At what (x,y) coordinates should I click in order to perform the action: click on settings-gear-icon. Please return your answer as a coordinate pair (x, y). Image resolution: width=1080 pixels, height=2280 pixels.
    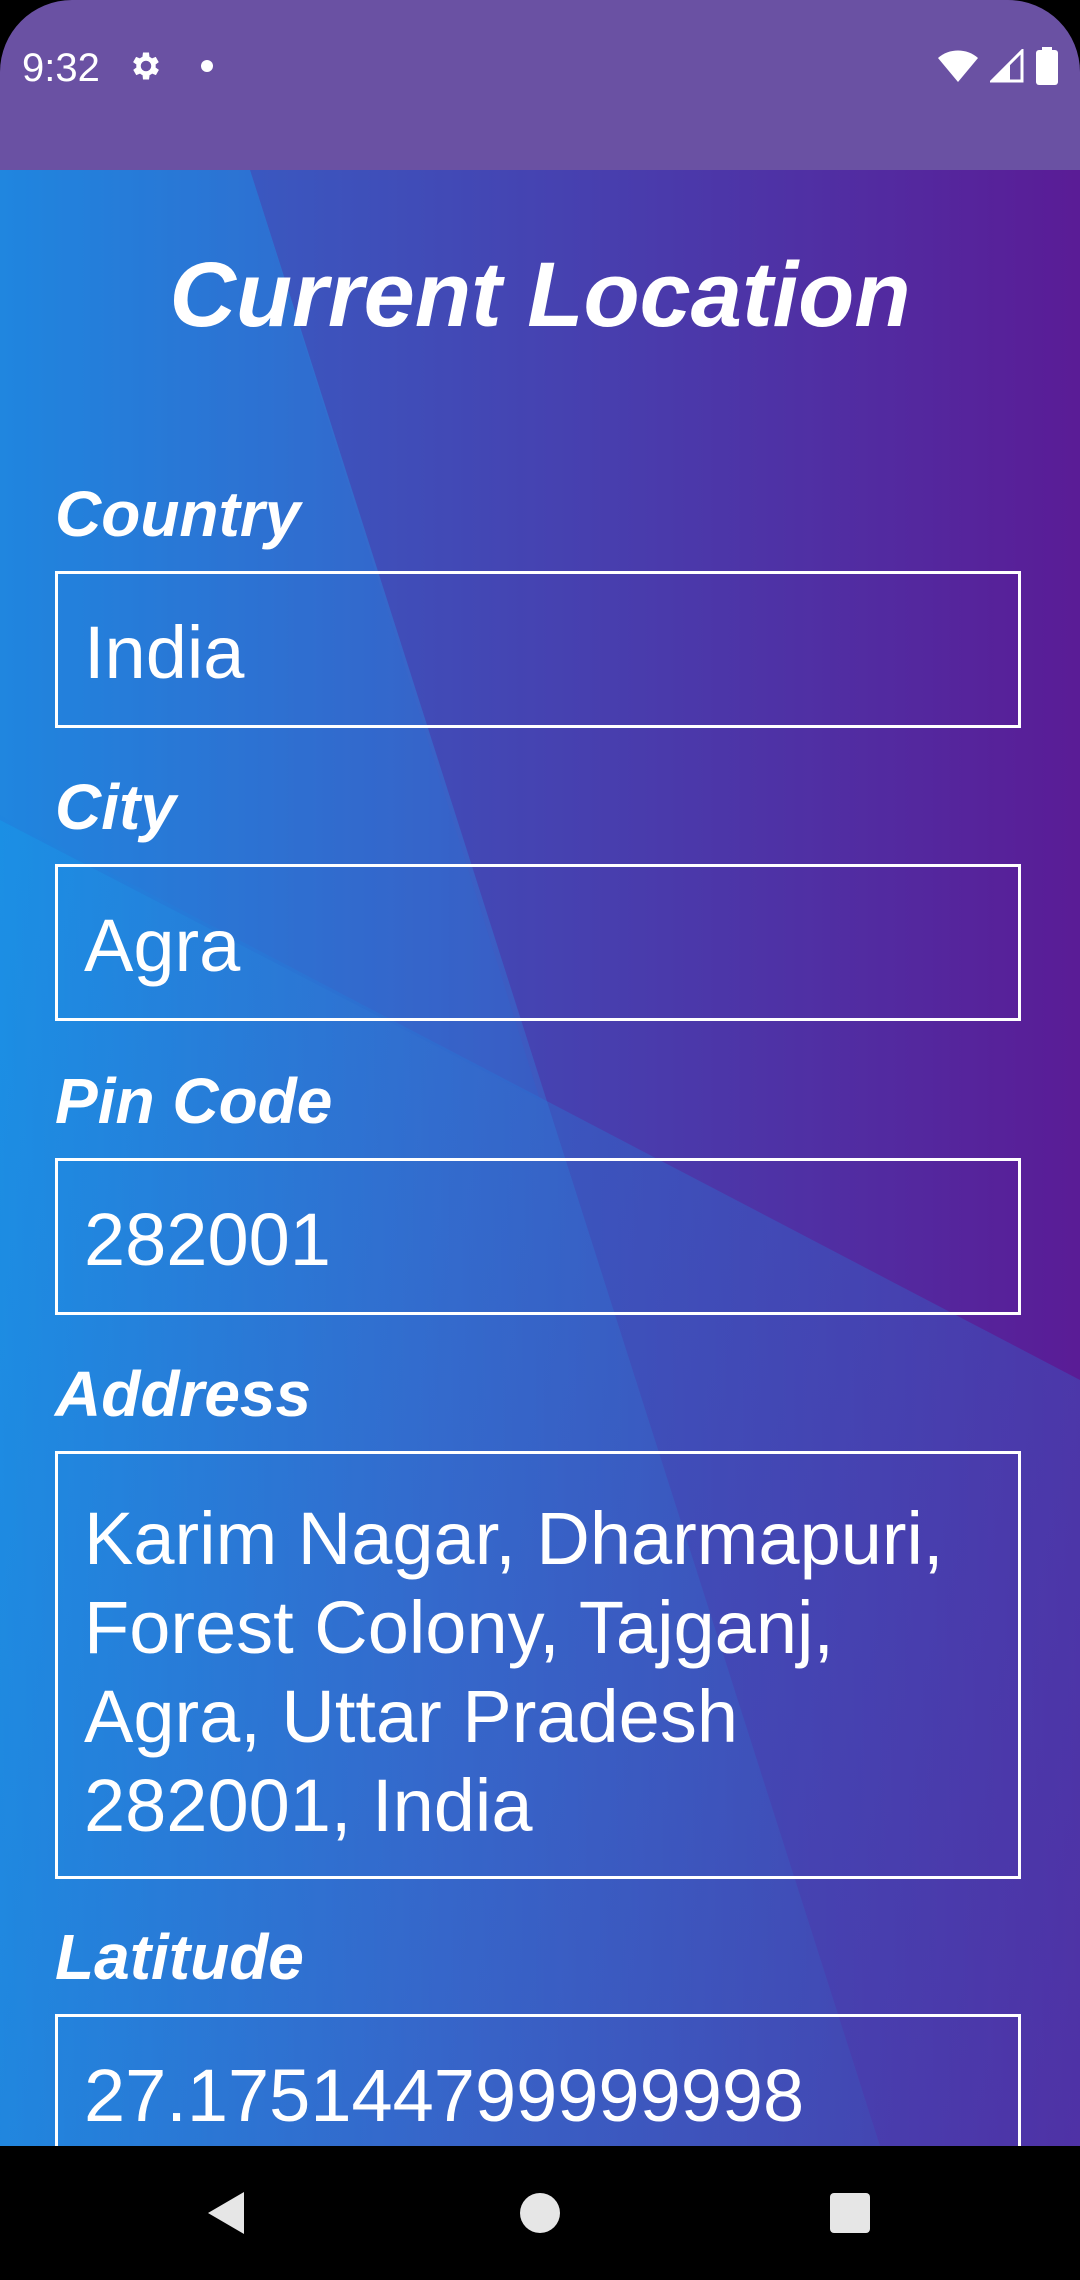
    Looking at the image, I should click on (146, 66).